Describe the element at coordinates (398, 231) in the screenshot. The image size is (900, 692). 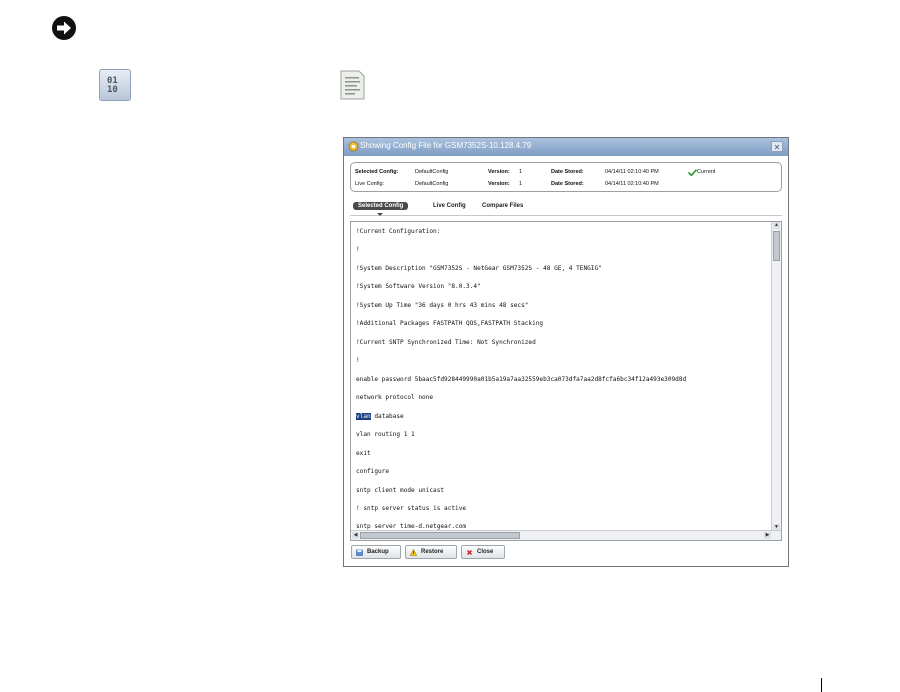
I see `config-line: !Current Configuration:` at that location.